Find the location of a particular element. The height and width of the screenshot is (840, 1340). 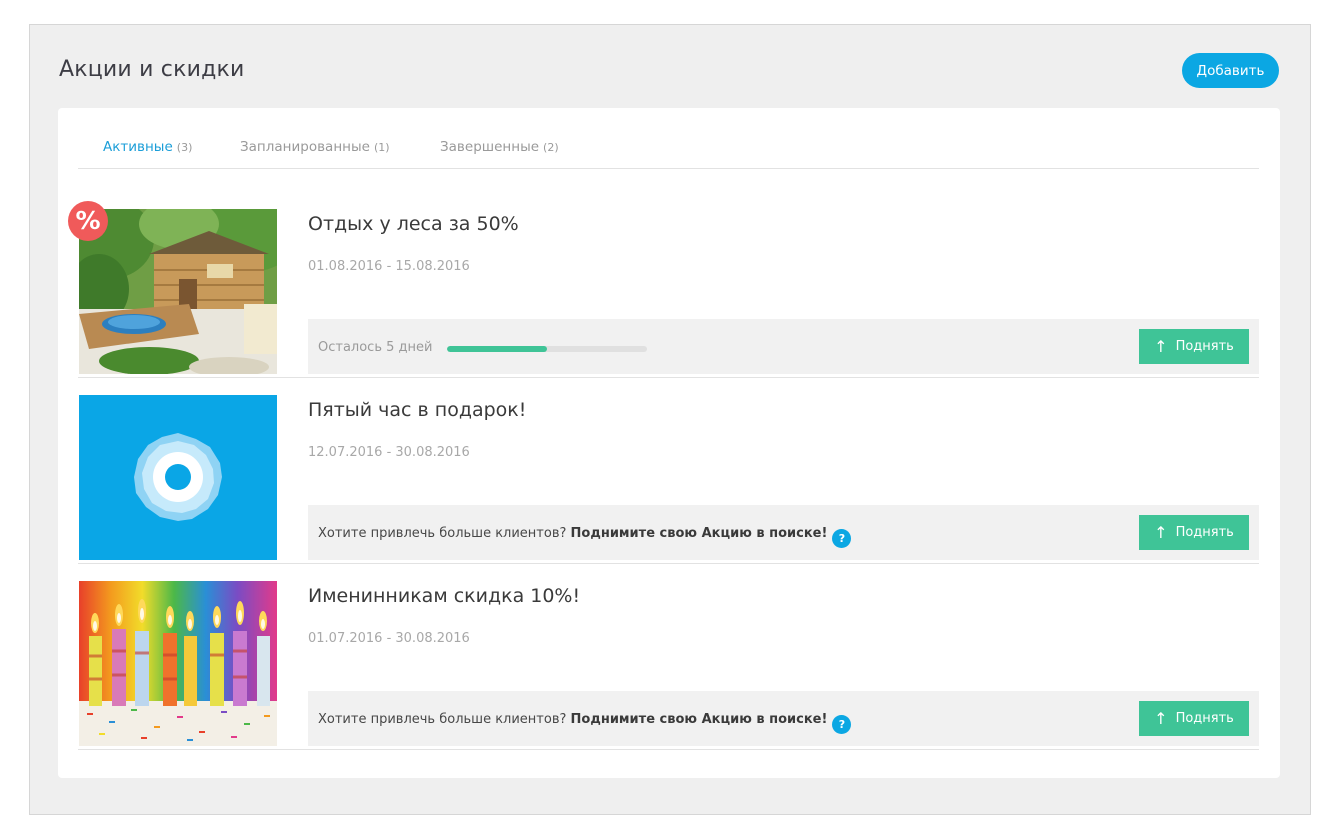

tab-label: Запланированные is located at coordinates (305, 147).